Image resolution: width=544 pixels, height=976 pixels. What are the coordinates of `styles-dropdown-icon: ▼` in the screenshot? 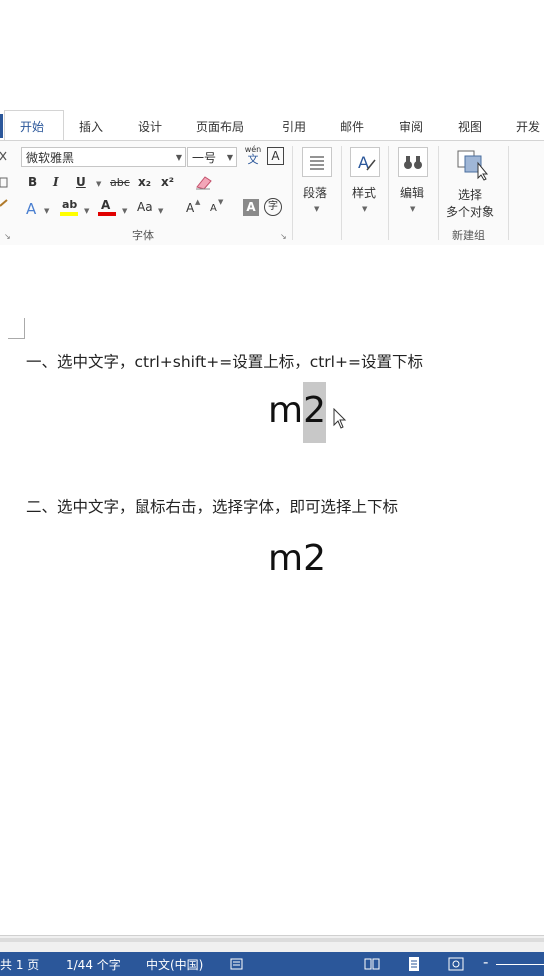 It's located at (364, 209).